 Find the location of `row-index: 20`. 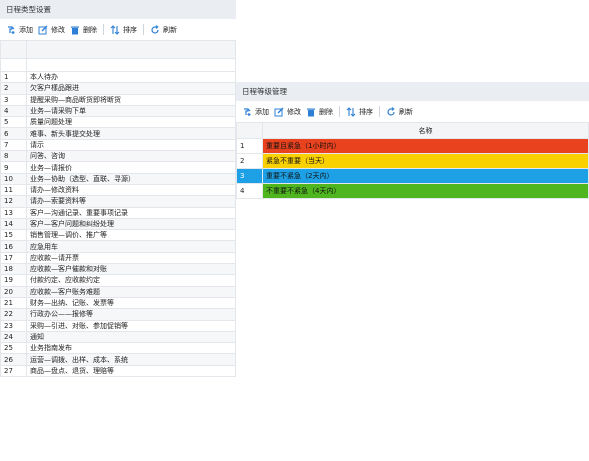

row-index: 20 is located at coordinates (13, 291).